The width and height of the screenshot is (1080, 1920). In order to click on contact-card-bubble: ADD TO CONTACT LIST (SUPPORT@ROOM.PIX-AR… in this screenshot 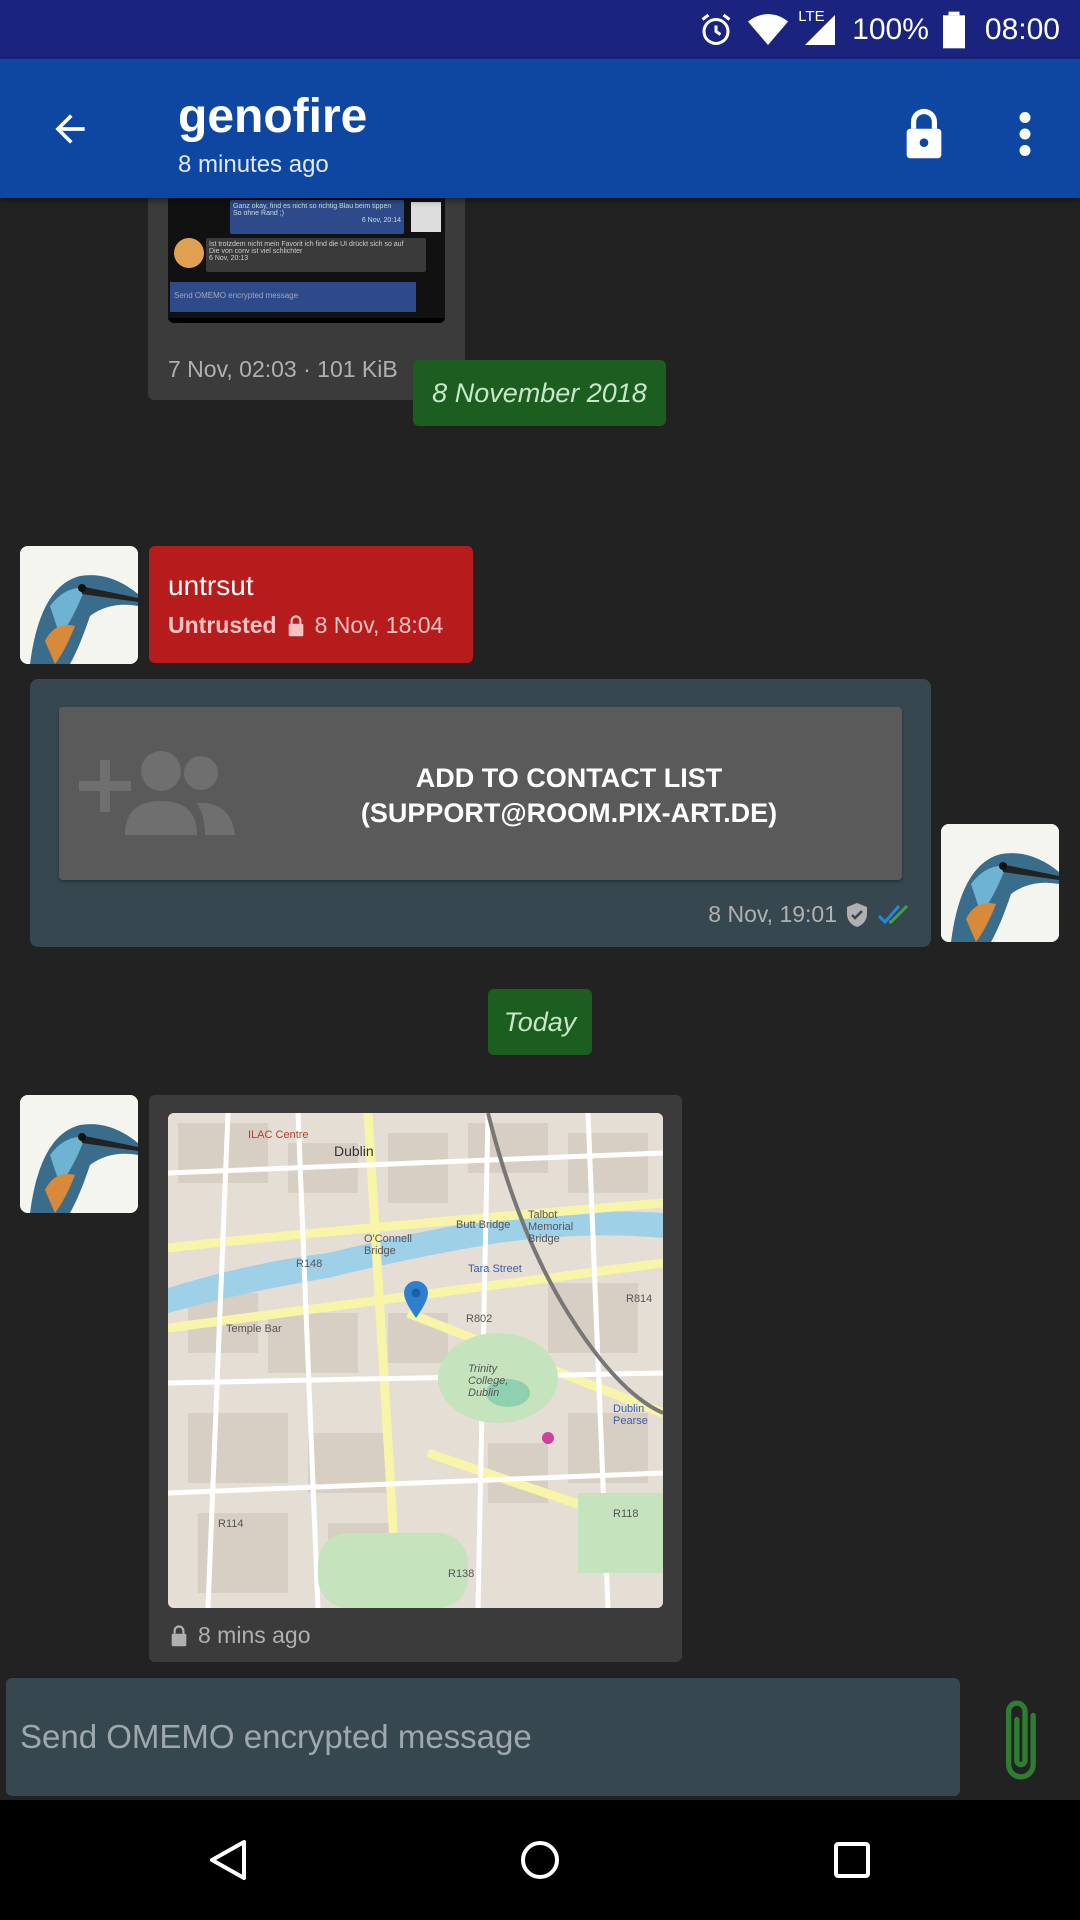, I will do `click(480, 813)`.